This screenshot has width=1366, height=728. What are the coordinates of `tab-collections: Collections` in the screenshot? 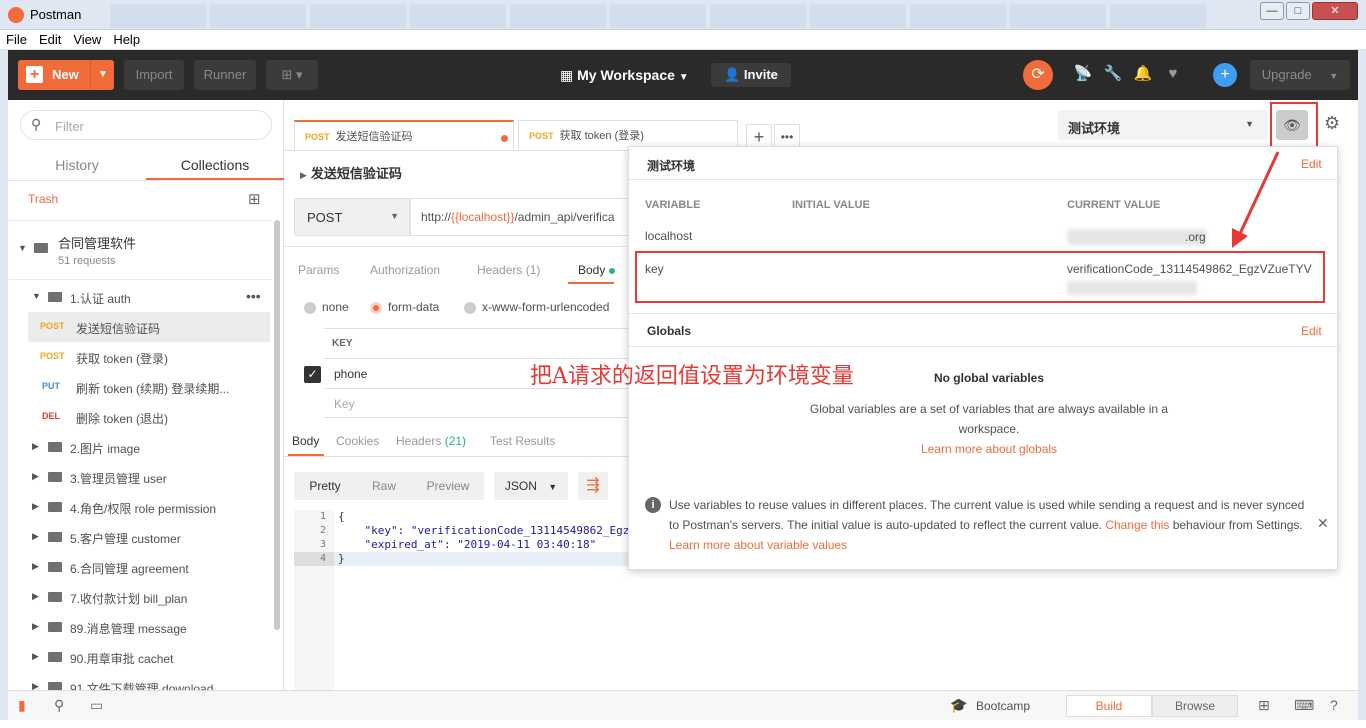 It's located at (215, 166).